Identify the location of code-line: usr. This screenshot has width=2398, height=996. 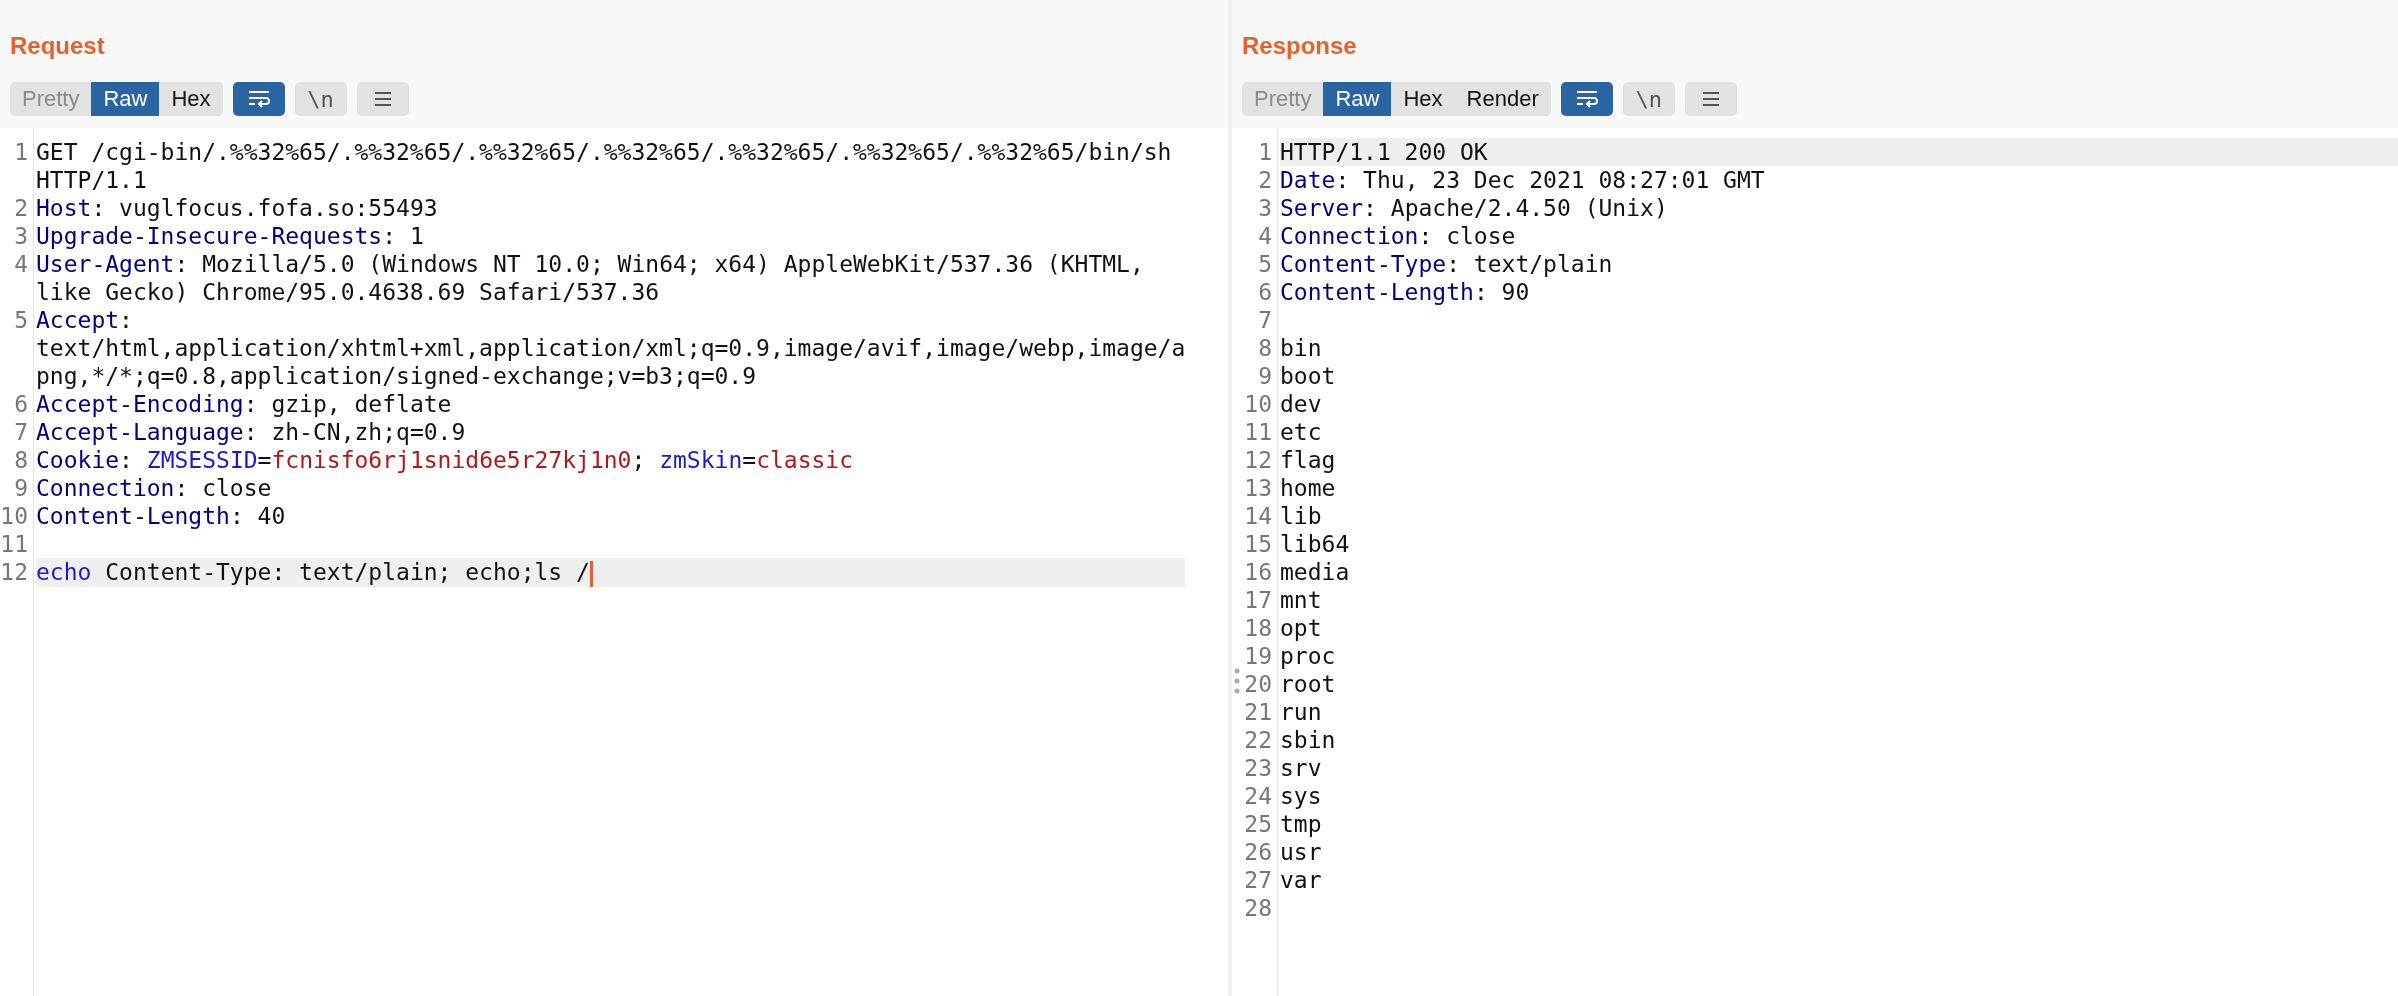
(1301, 852).